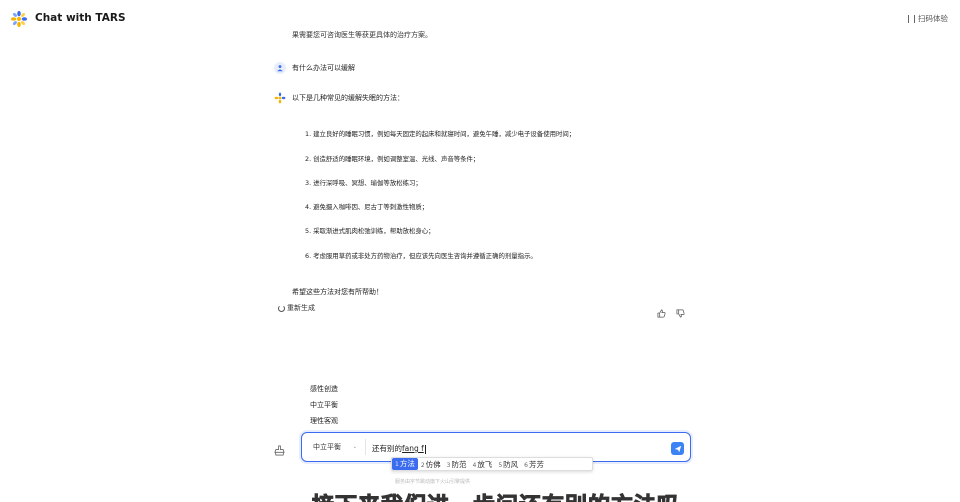 Image resolution: width=960 pixels, height=502 pixels. I want to click on thumbs-down-icon, so click(680, 310).